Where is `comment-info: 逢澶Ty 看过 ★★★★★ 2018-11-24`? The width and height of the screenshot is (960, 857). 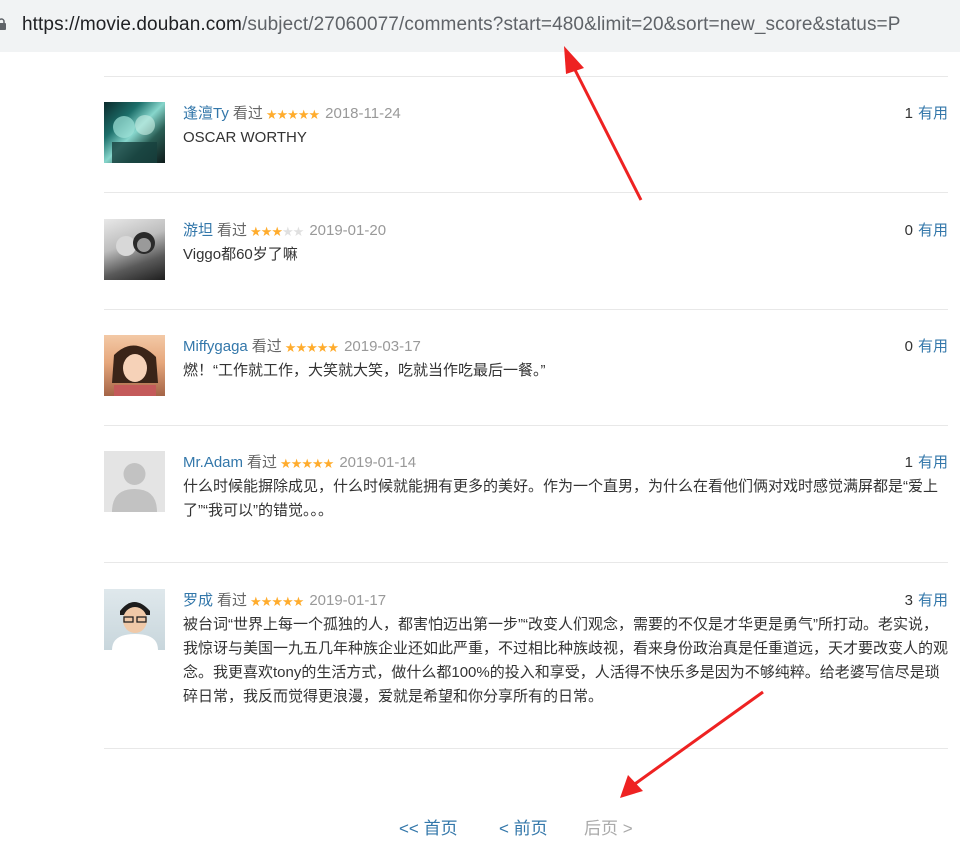 comment-info: 逢澶Ty 看过 ★★★★★ 2018-11-24 is located at coordinates (292, 112).